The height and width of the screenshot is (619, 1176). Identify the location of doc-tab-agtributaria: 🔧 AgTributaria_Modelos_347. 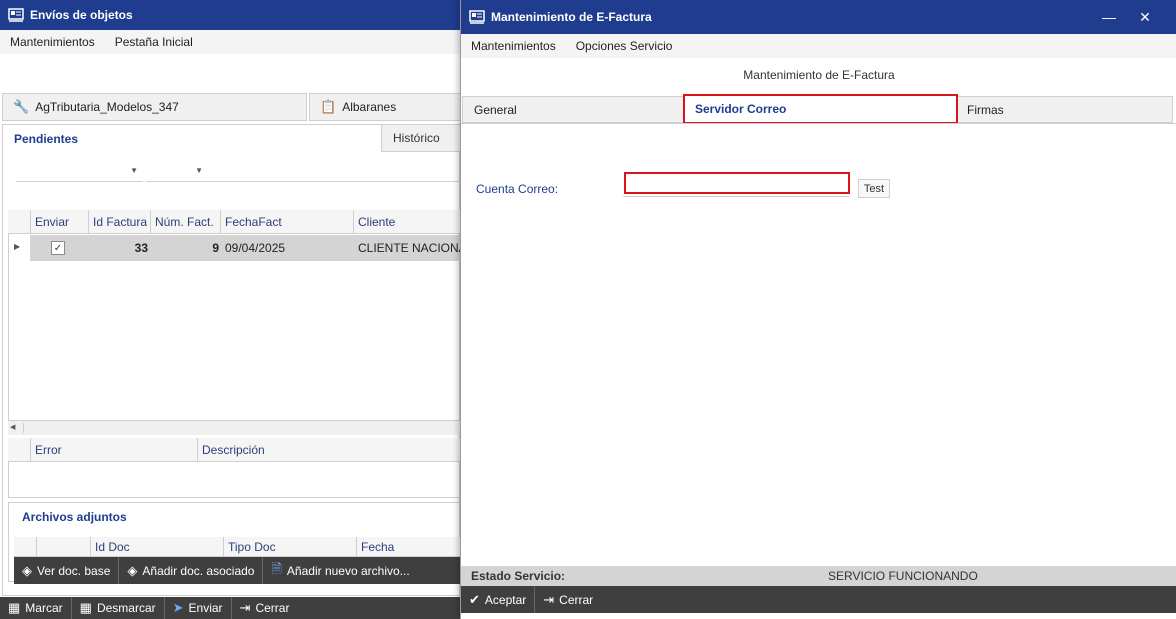
(154, 107).